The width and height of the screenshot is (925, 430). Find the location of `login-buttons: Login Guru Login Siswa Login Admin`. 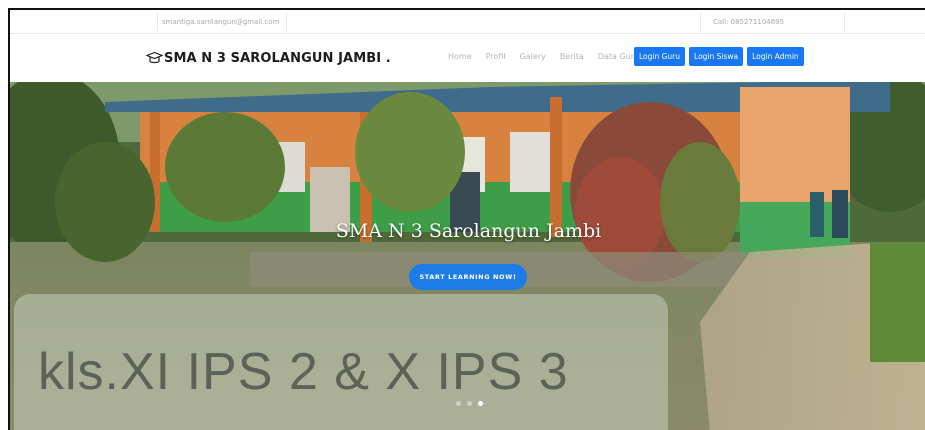

login-buttons: Login Guru Login Siswa Login Admin is located at coordinates (719, 56).